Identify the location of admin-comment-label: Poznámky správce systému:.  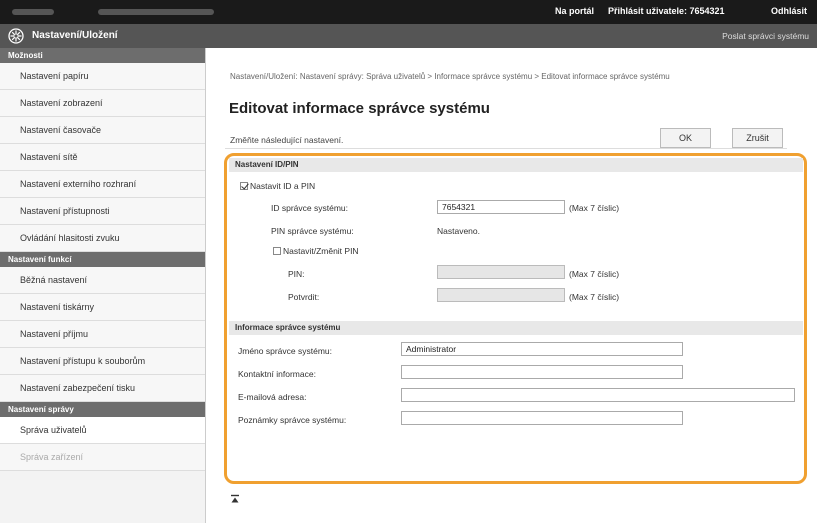
(292, 420).